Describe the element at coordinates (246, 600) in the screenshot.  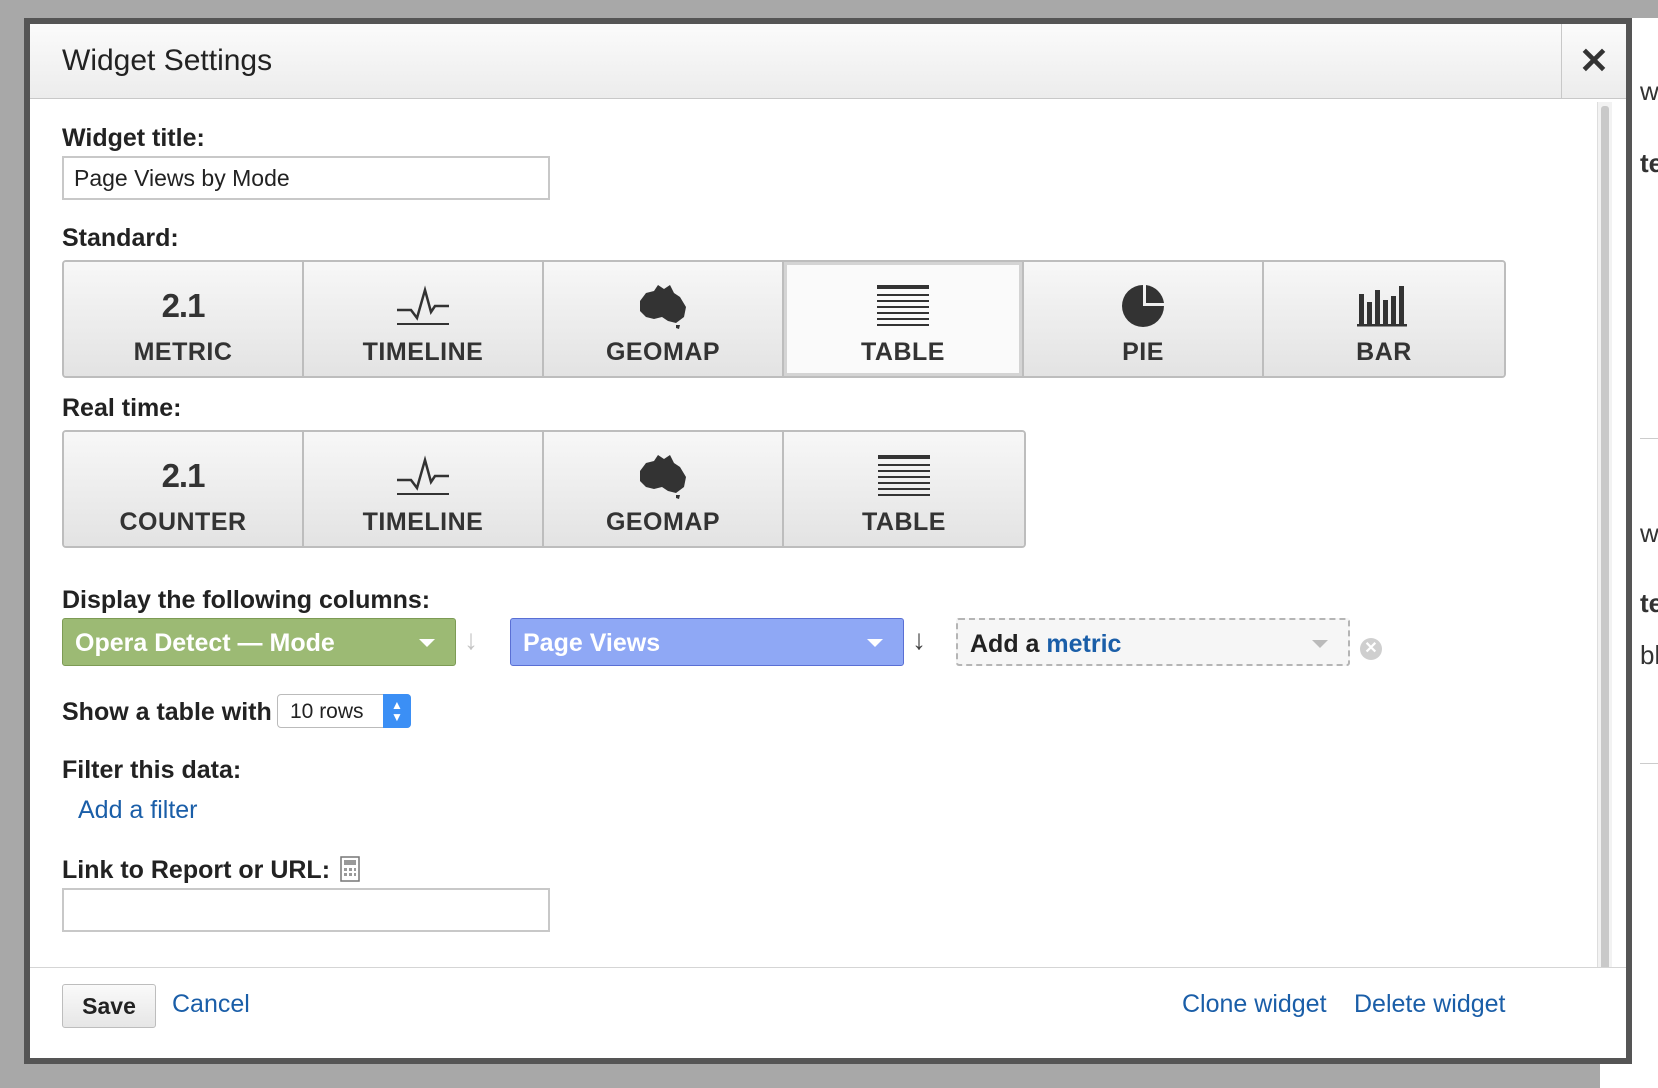
I see `columns-label: Display the following columns:` at that location.